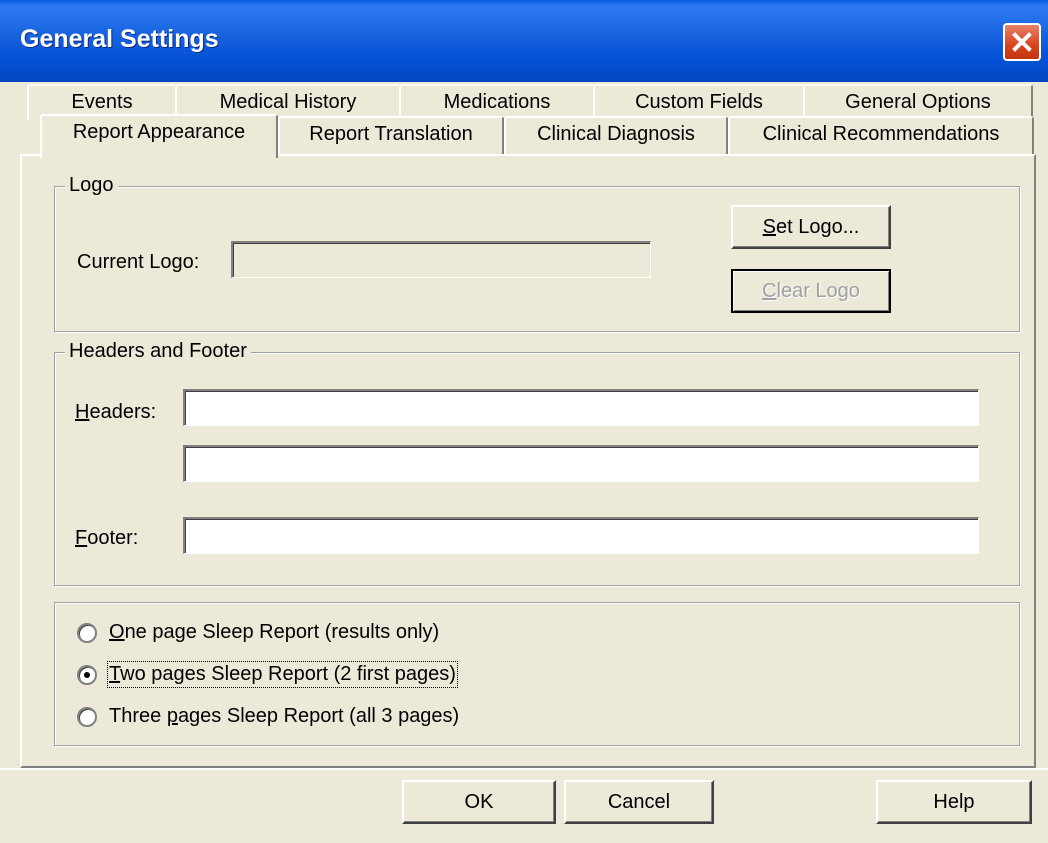 The image size is (1048, 843). What do you see at coordinates (497, 102) in the screenshot?
I see `tab-medications: Medications` at bounding box center [497, 102].